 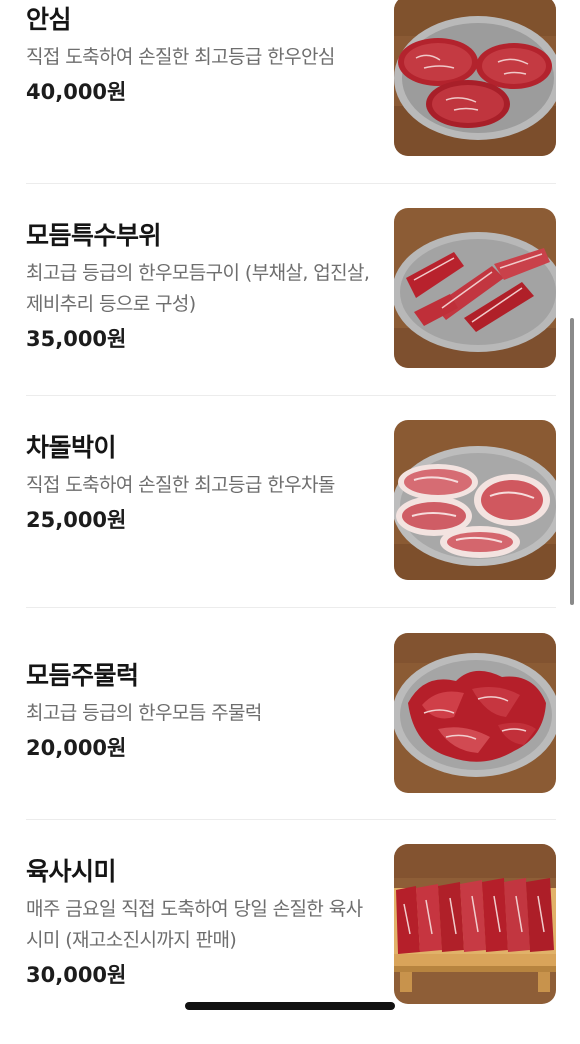 I want to click on menu-item-price: 35,000원, so click(x=76, y=339).